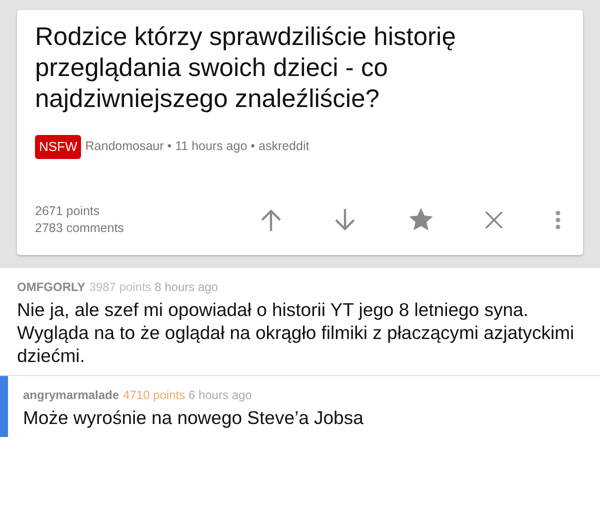  Describe the element at coordinates (58, 146) in the screenshot. I see `nsfw-tag: NSFW` at that location.